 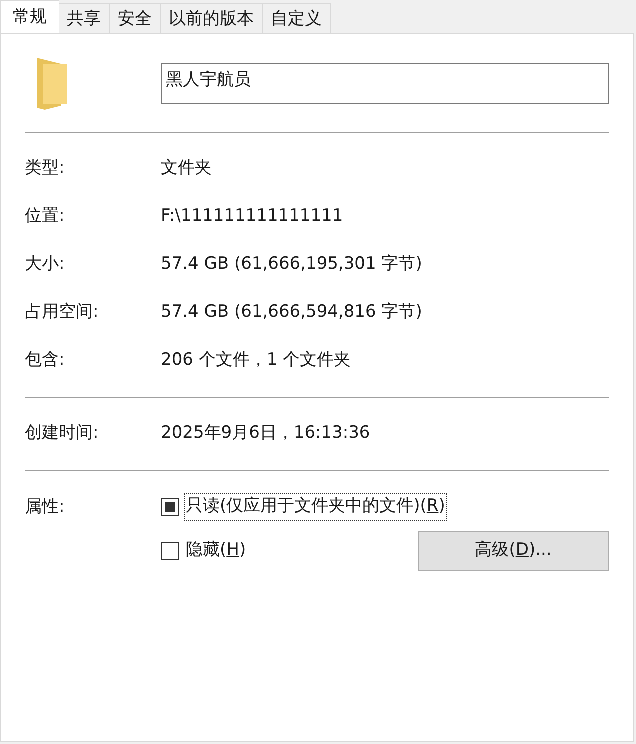 I want to click on property-label: 包含:, so click(x=45, y=360).